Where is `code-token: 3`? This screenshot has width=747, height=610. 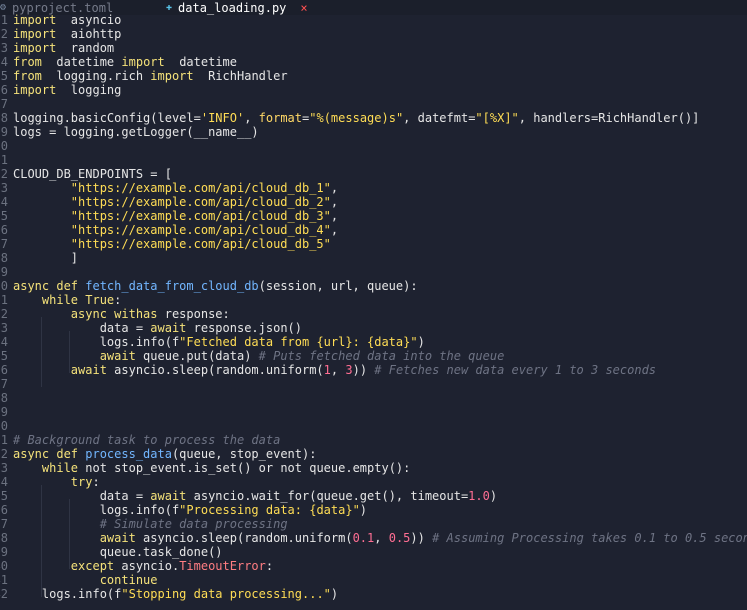
code-token: 3 is located at coordinates (349, 370).